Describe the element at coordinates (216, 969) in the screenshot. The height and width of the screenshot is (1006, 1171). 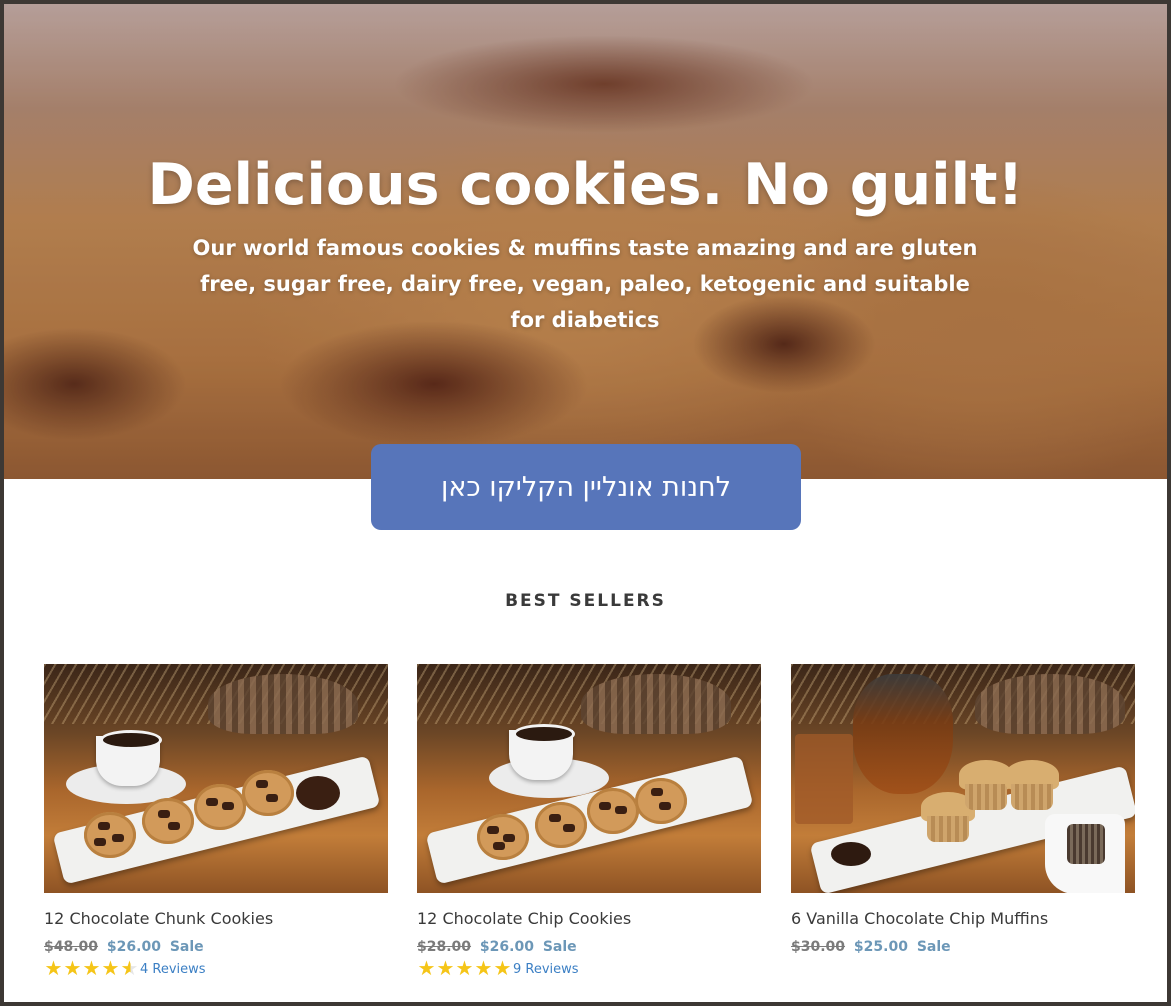
I see `product-rating: ★ ★ ★ ★ ★ 4 Reviews` at that location.